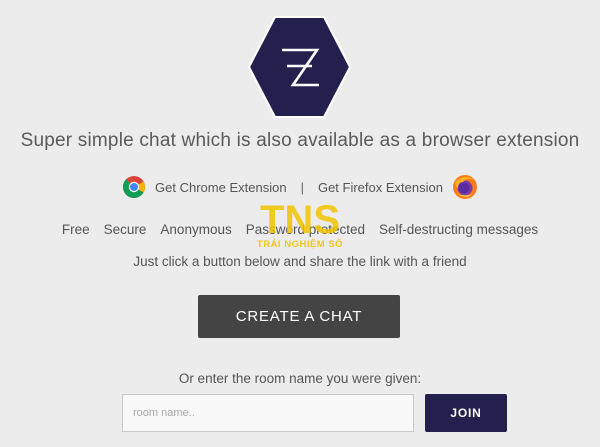  I want to click on room-name-input, so click(268, 413).